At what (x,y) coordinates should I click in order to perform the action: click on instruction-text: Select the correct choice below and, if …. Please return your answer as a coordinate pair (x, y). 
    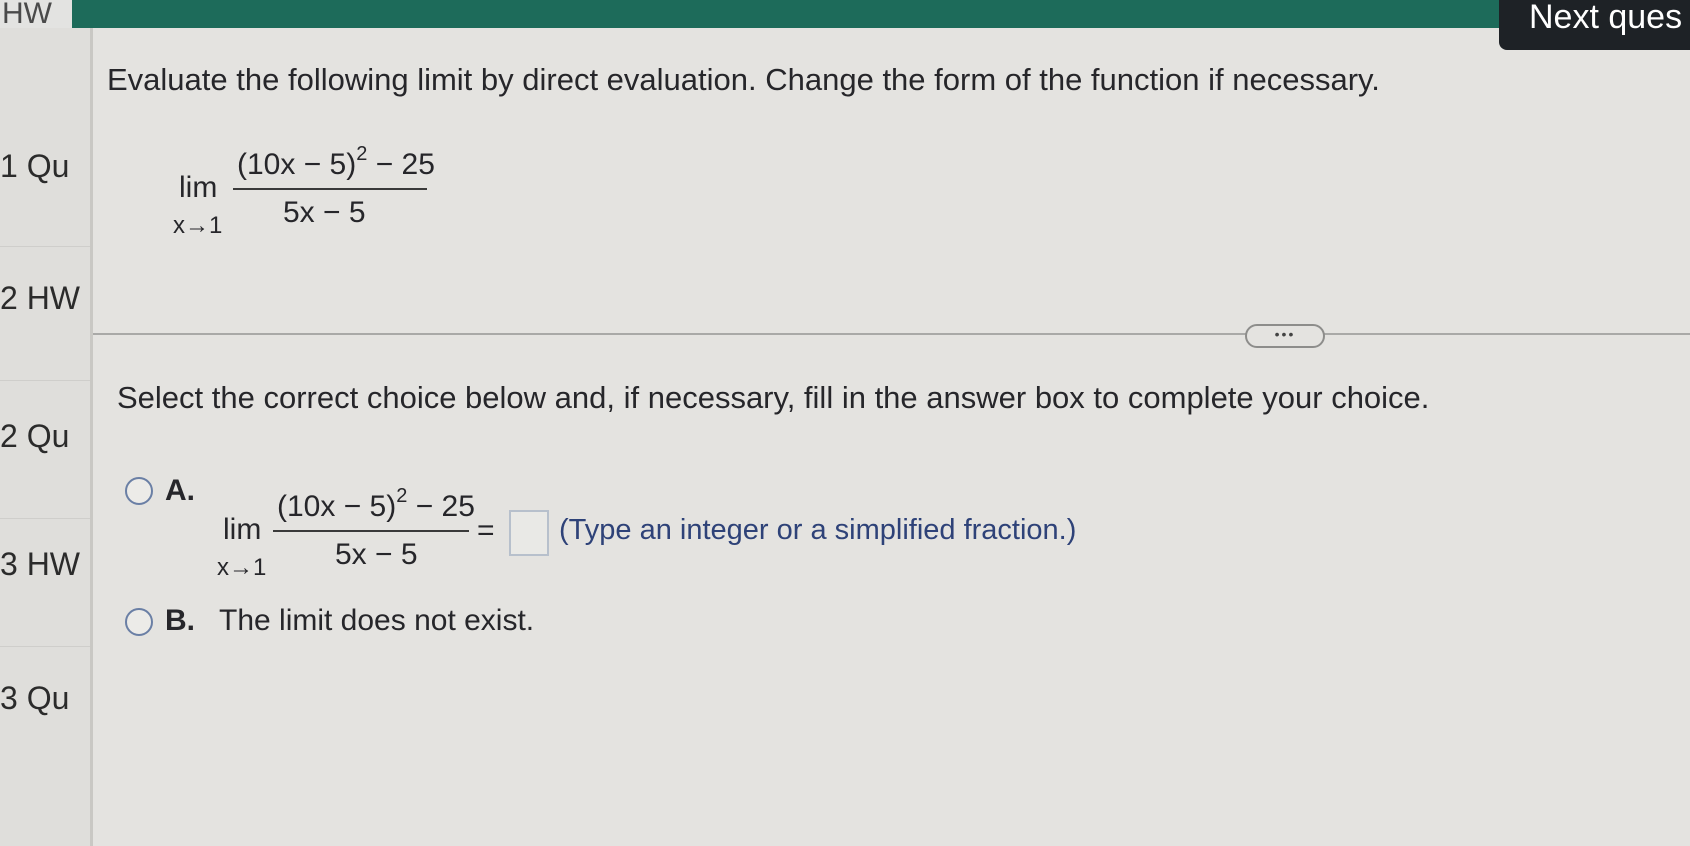
    Looking at the image, I should click on (773, 397).